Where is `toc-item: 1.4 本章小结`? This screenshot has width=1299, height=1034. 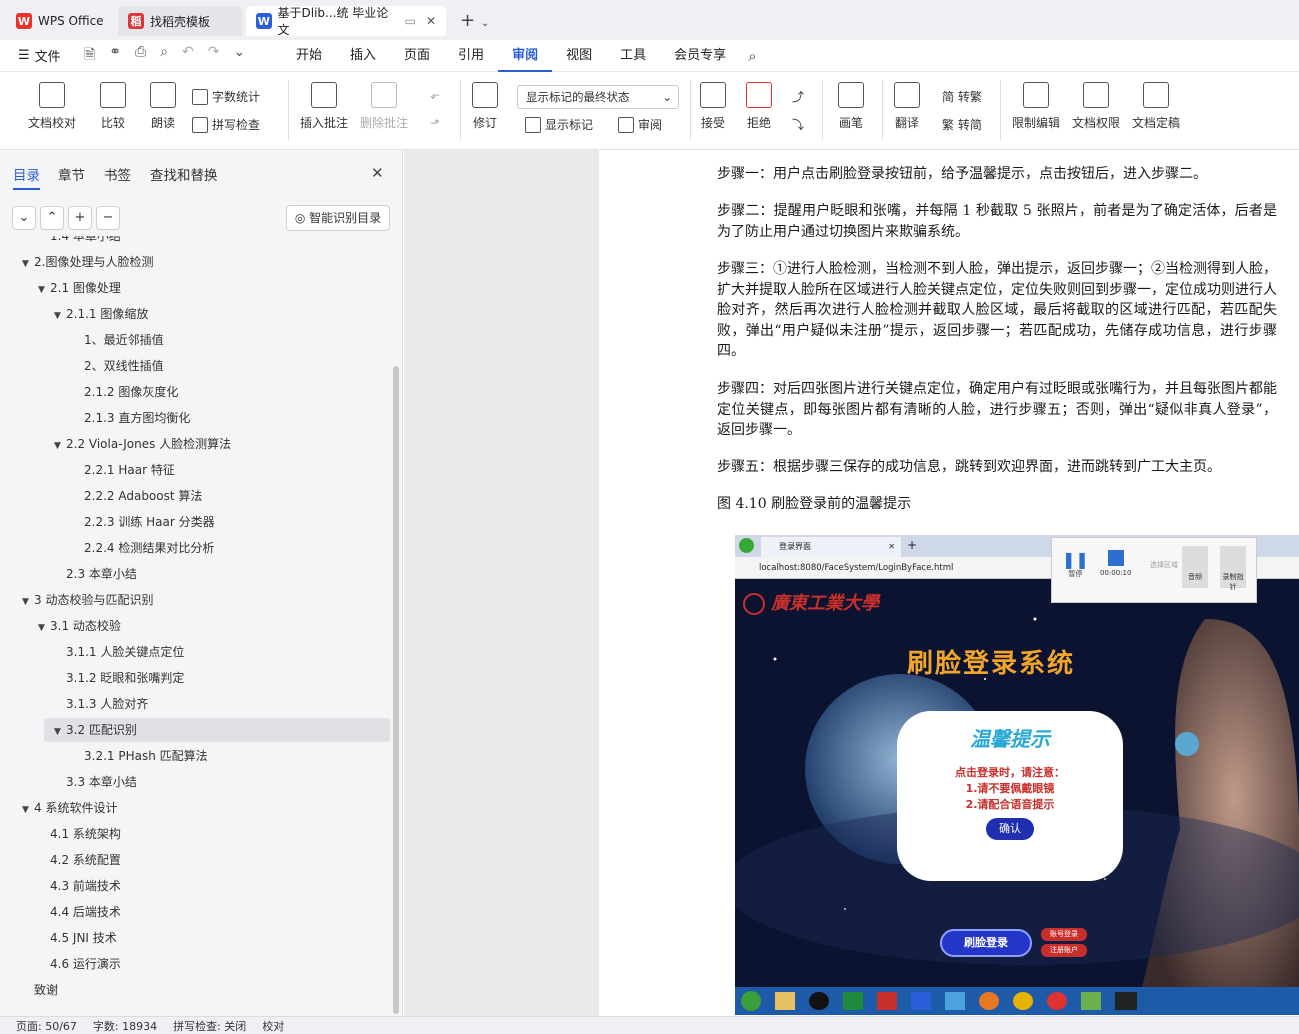
toc-item: 1.4 本章小结 is located at coordinates (85, 242).